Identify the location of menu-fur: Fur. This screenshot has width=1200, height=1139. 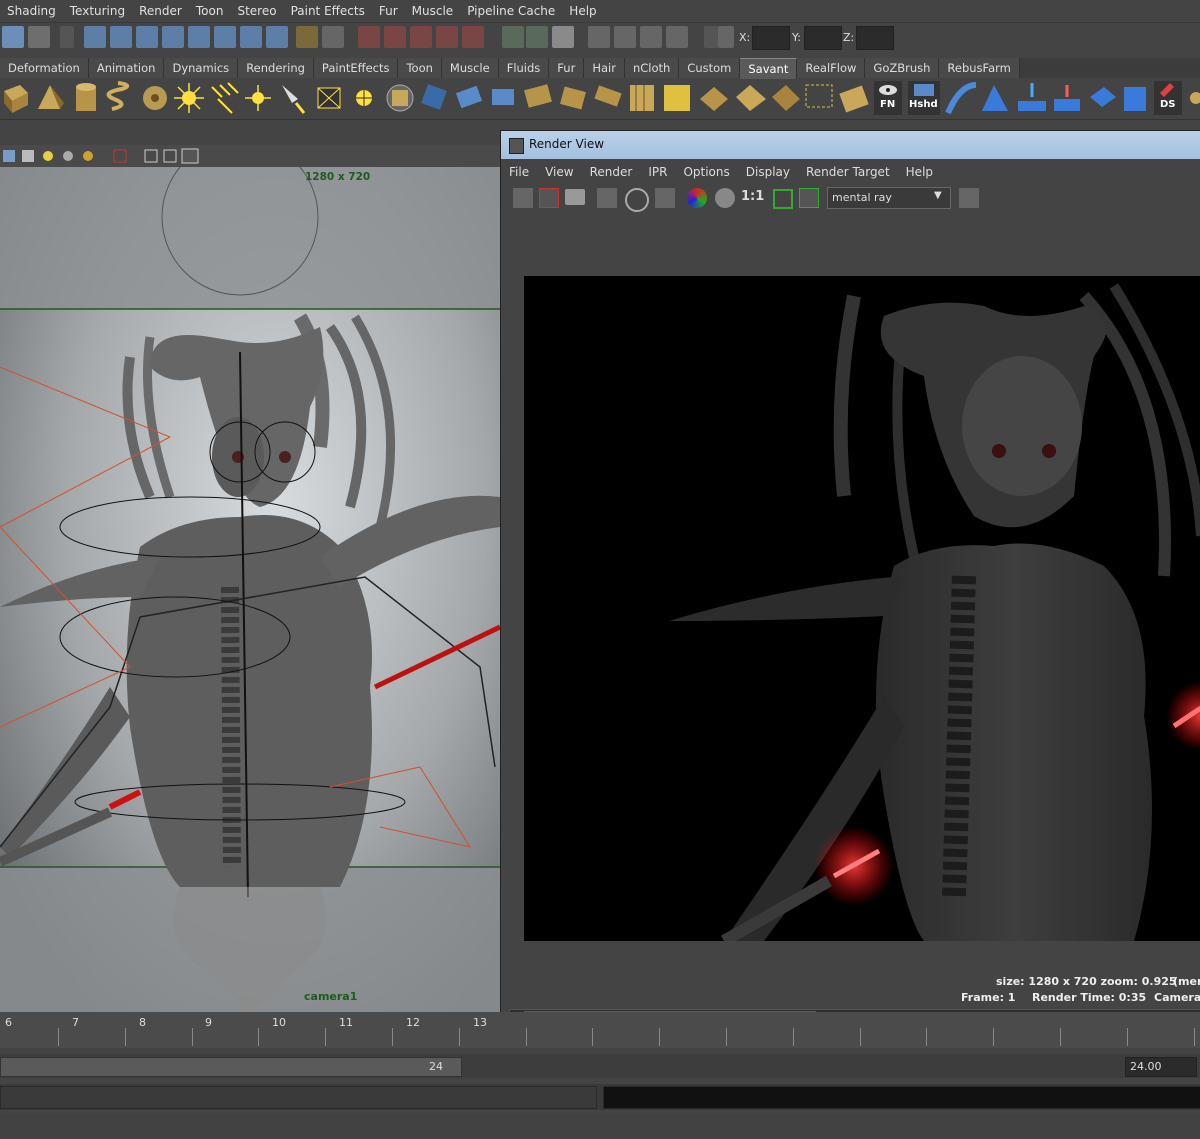
(388, 11).